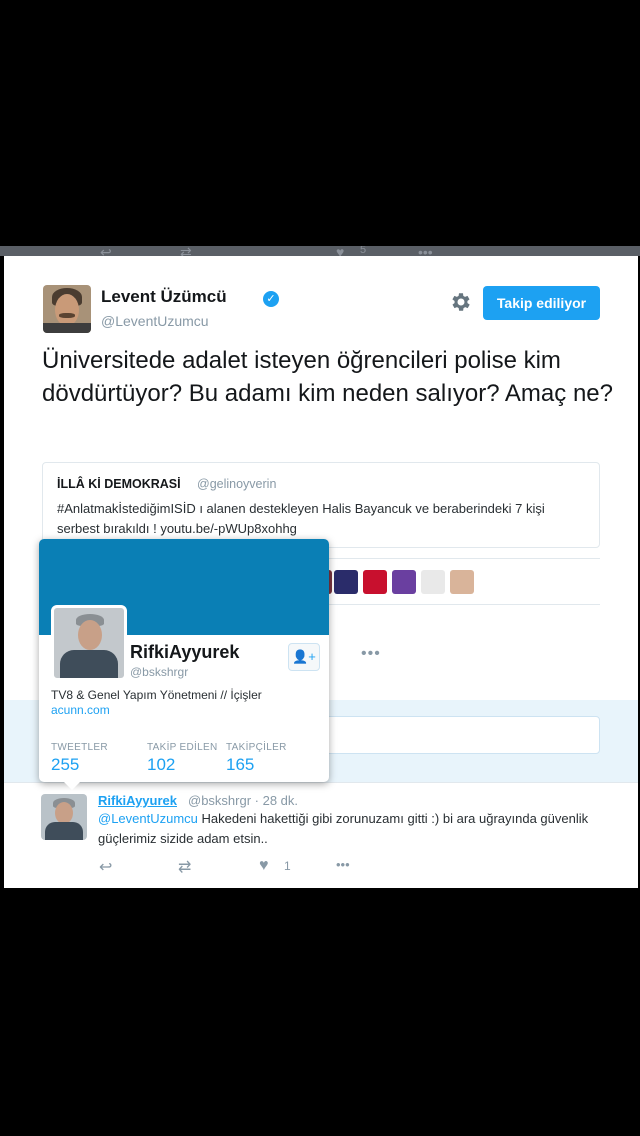 The width and height of the screenshot is (640, 1136). I want to click on author-avatar, so click(67, 309).